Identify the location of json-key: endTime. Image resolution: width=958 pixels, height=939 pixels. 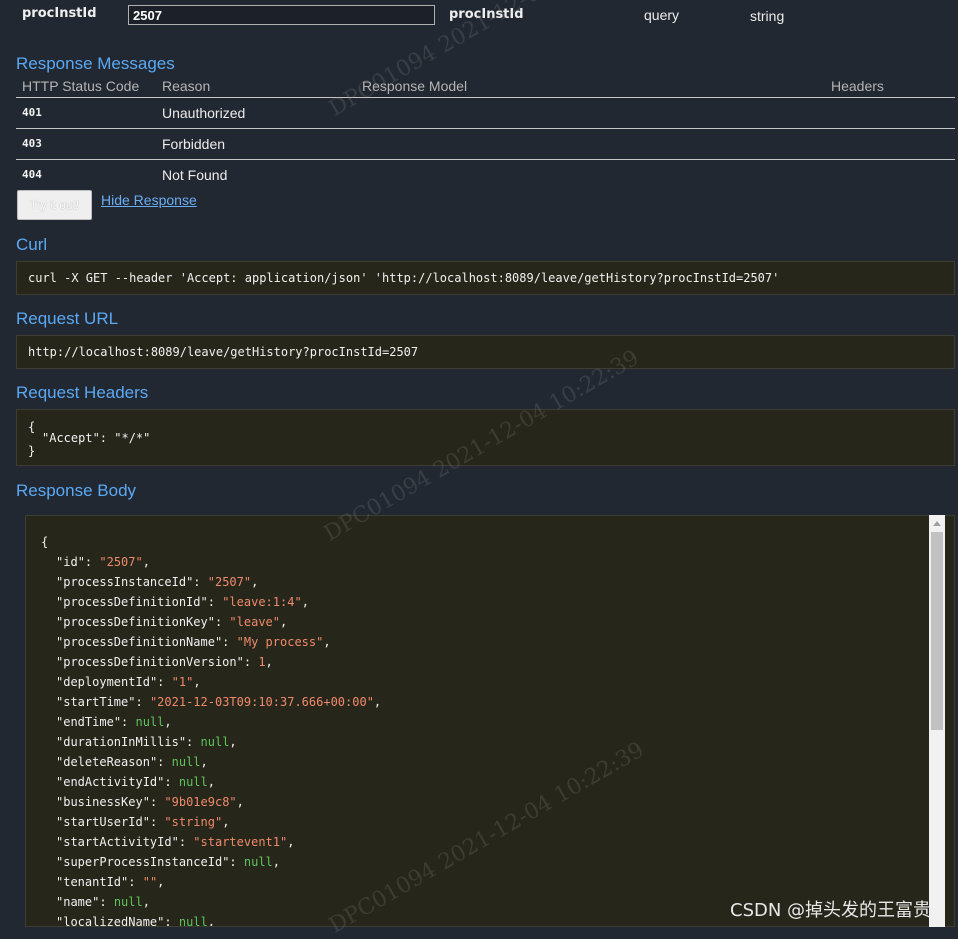
(88, 722).